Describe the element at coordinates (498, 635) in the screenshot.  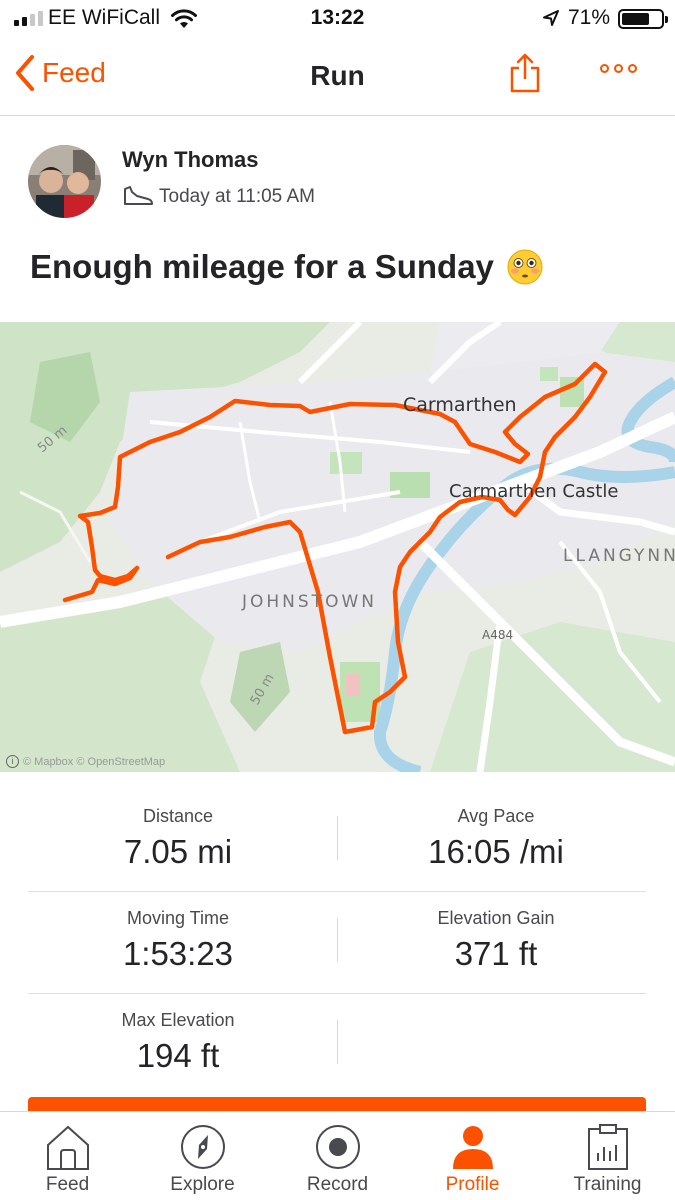
I see `map-label-road: A484` at that location.